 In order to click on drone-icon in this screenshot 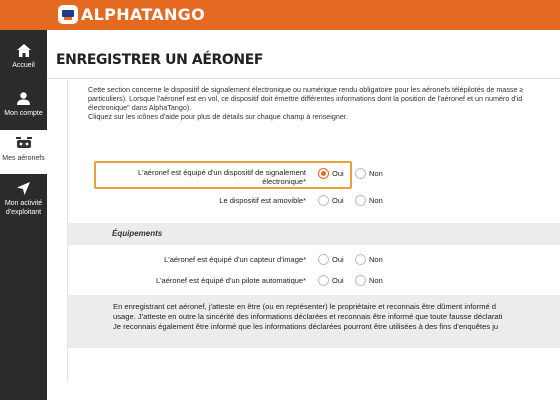, I will do `click(23, 143)`.